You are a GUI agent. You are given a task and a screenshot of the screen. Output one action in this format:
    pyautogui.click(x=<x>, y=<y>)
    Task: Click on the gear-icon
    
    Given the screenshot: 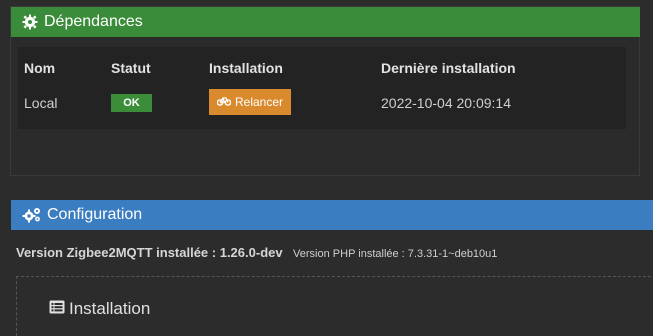 What is the action you would take?
    pyautogui.click(x=30, y=22)
    